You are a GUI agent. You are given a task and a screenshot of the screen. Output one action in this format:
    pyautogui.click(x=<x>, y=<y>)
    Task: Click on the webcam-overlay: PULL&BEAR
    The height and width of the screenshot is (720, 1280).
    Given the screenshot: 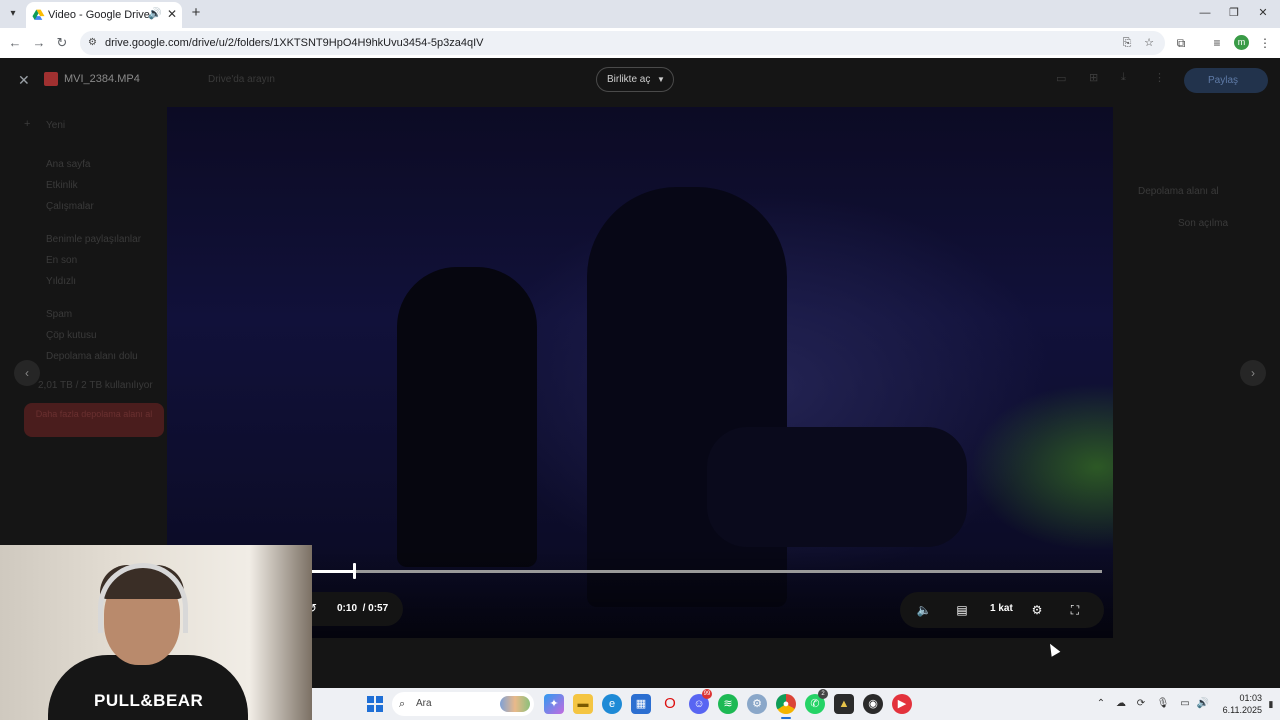 What is the action you would take?
    pyautogui.click(x=156, y=632)
    